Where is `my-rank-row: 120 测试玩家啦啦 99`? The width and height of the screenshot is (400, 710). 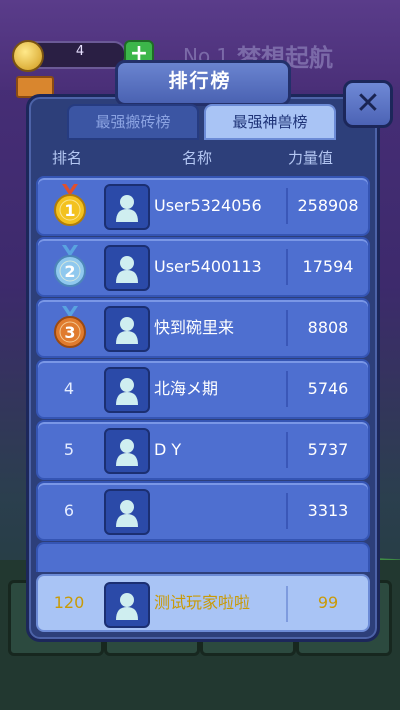
my-rank-row: 120 测试玩家啦啦 99 is located at coordinates (203, 603).